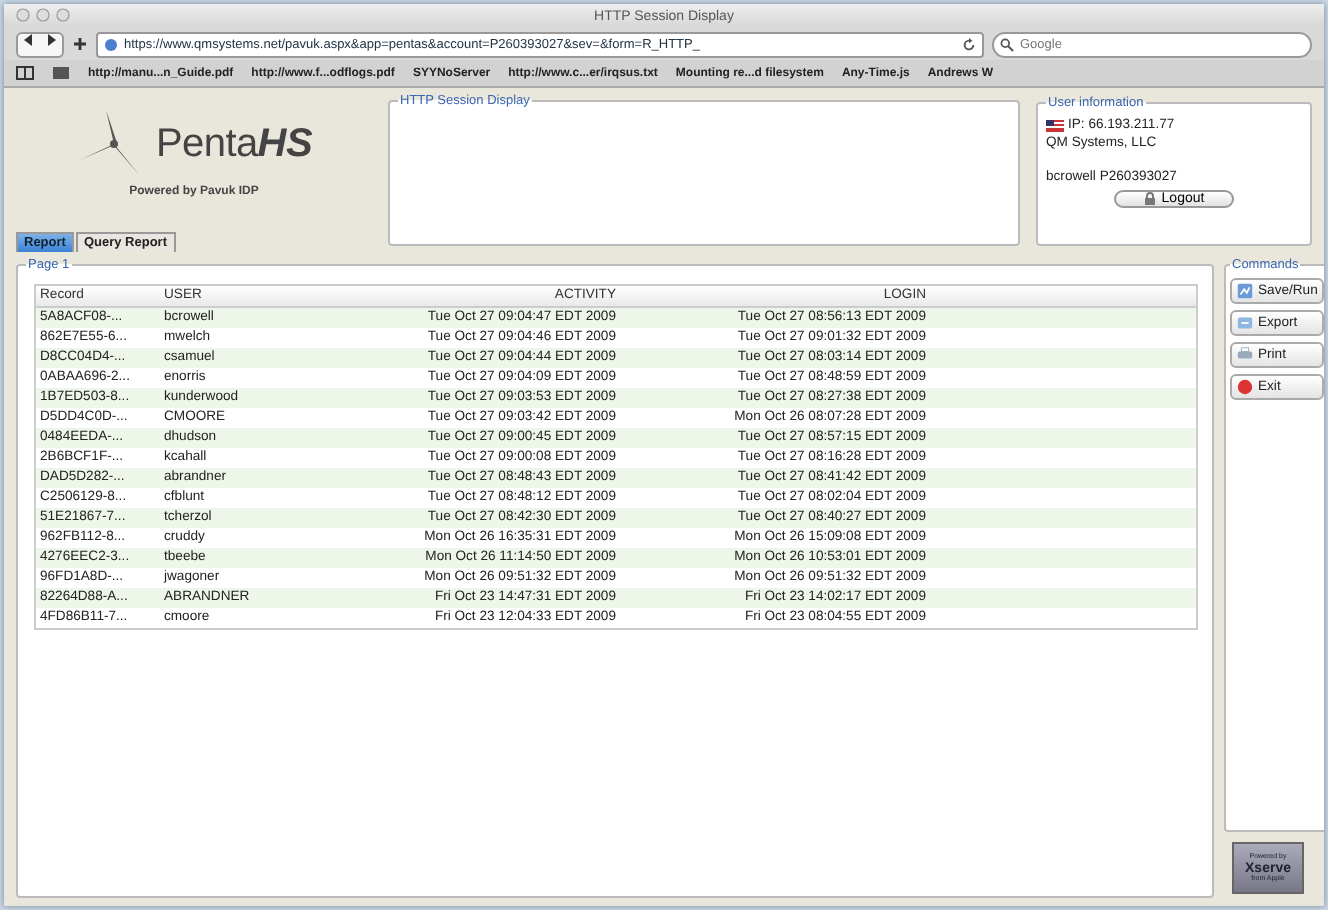  I want to click on lock-icon, so click(1149, 199).